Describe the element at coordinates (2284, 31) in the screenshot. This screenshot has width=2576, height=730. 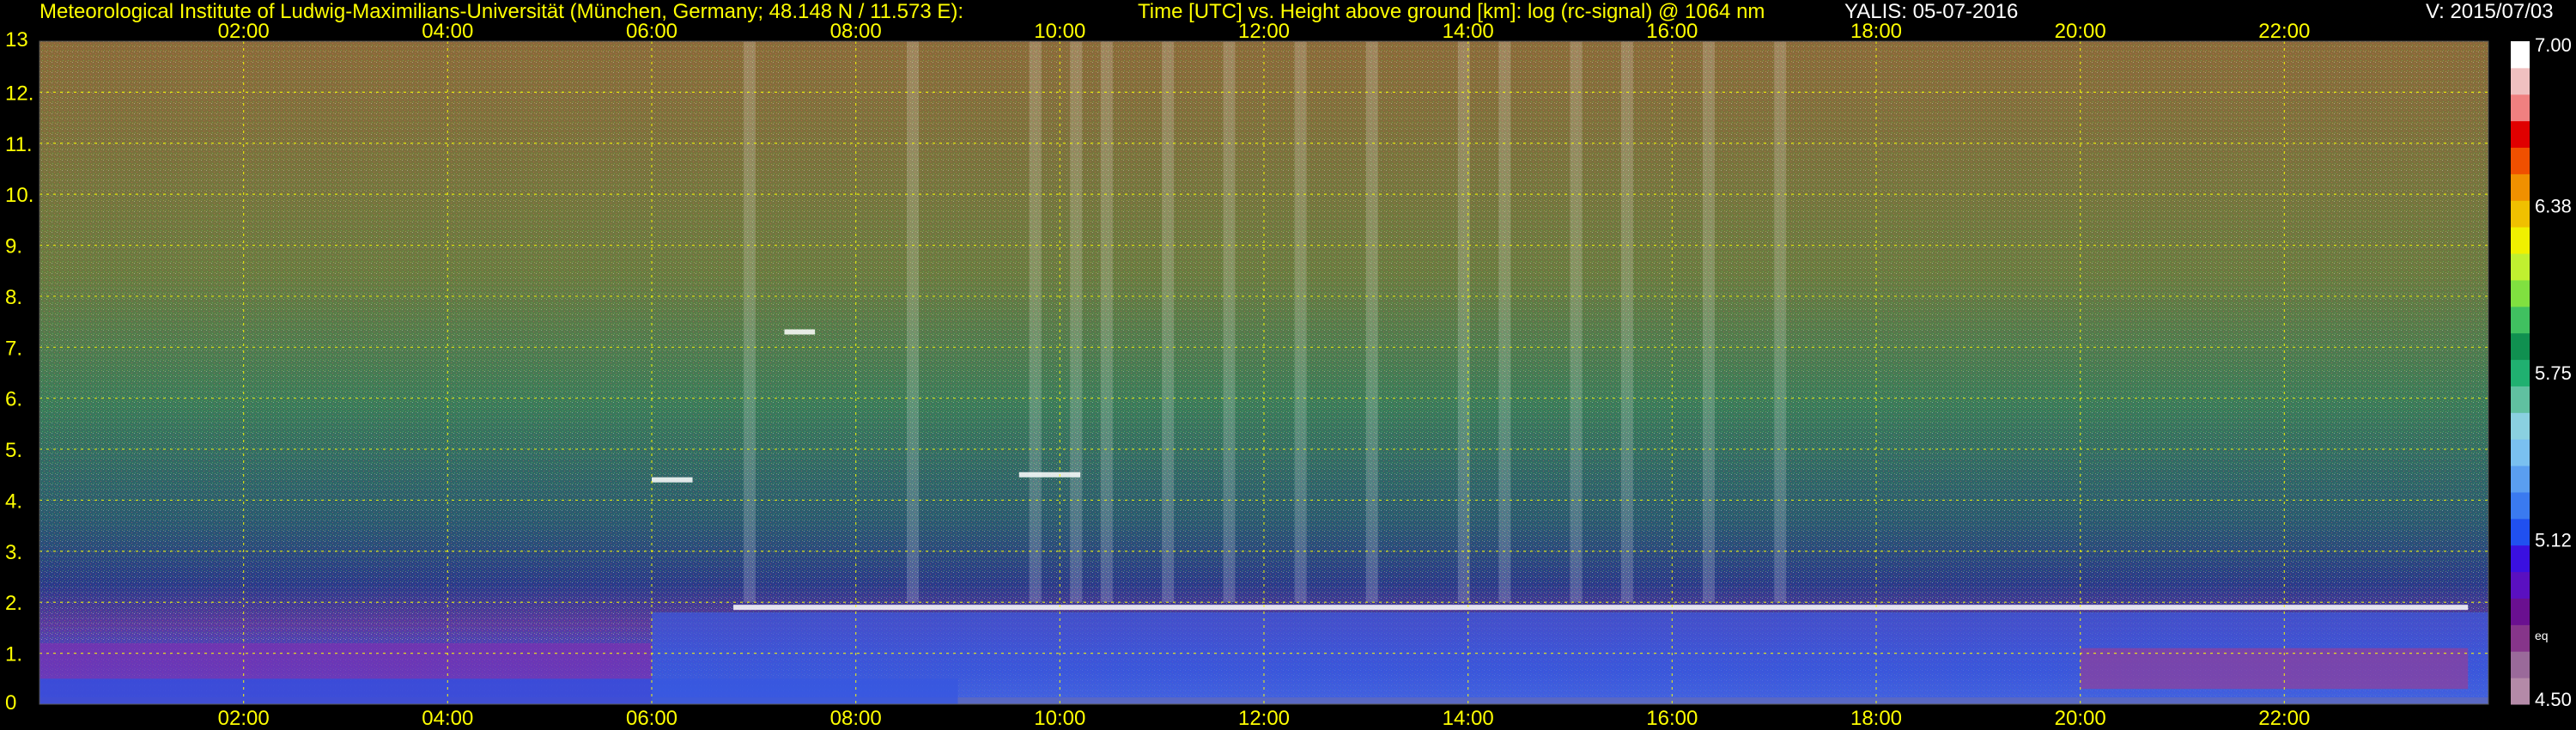
I see `x-tick-label-top: 22:00` at that location.